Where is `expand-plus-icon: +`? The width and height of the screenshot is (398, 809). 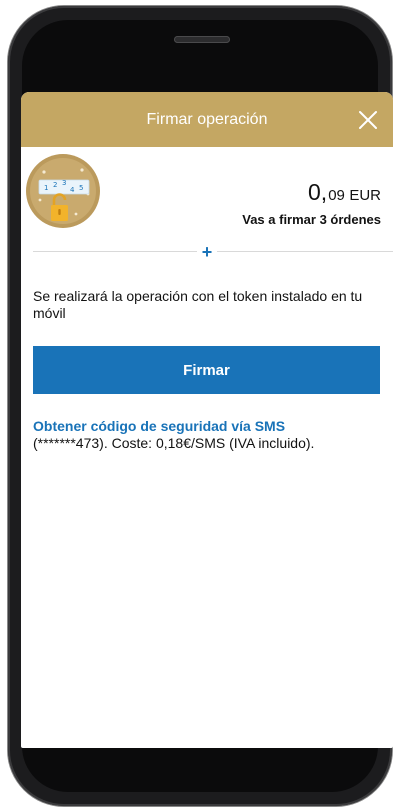
expand-plus-icon: + is located at coordinates (207, 252).